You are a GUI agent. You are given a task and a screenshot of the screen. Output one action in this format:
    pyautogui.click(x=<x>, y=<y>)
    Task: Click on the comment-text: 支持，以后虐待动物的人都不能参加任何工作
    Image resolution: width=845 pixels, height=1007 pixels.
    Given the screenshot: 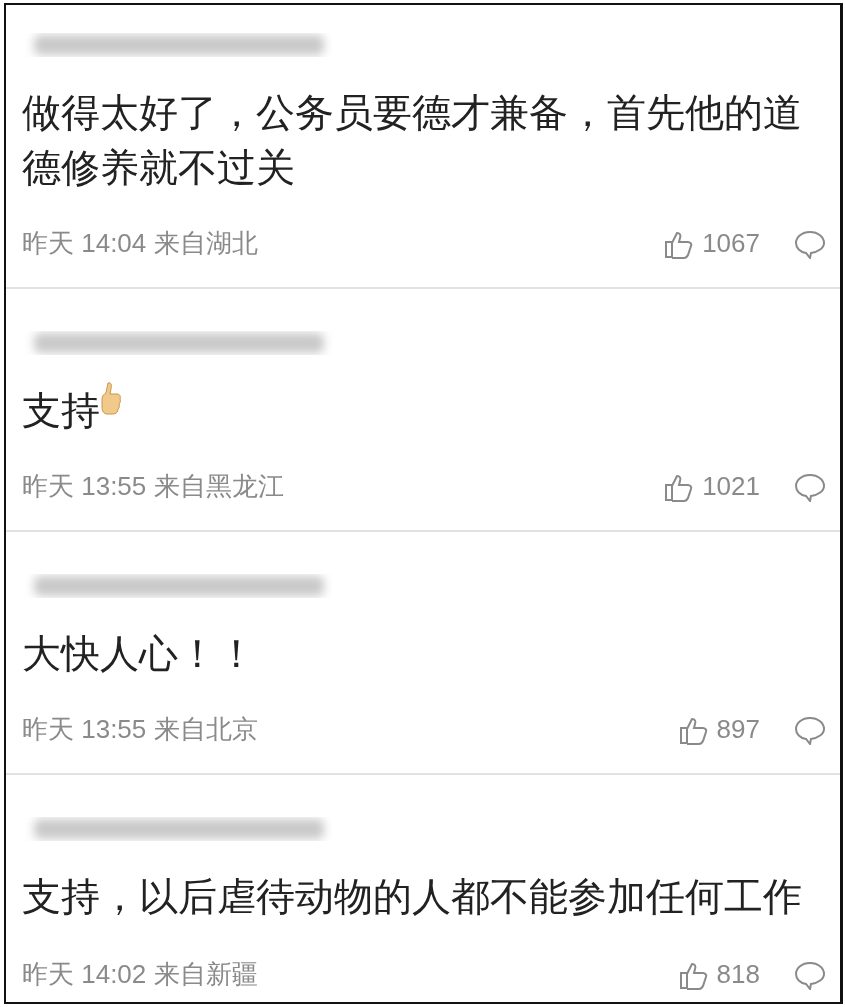 What is the action you would take?
    pyautogui.click(x=412, y=897)
    